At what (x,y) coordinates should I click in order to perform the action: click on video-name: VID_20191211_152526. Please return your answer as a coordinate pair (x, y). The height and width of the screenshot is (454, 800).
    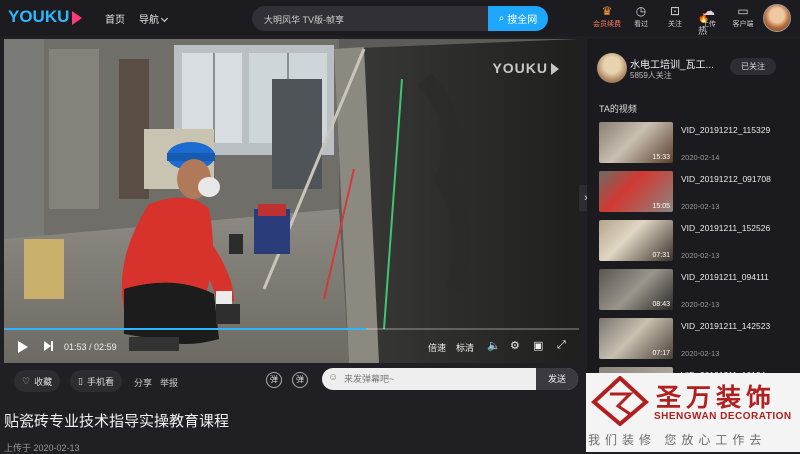
    Looking at the image, I should click on (726, 228).